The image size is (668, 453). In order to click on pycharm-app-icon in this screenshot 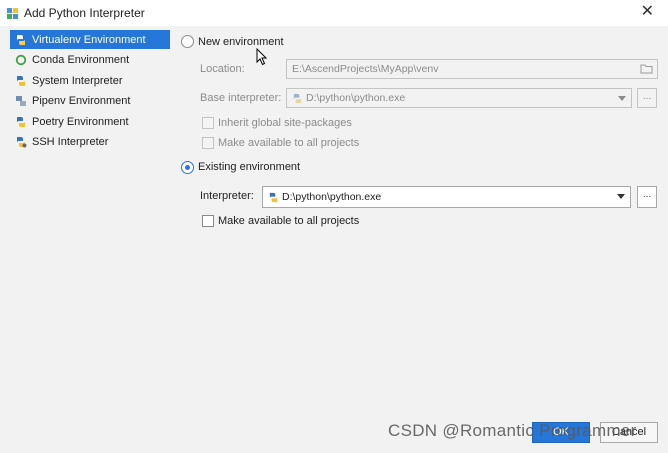, I will do `click(12, 13)`.